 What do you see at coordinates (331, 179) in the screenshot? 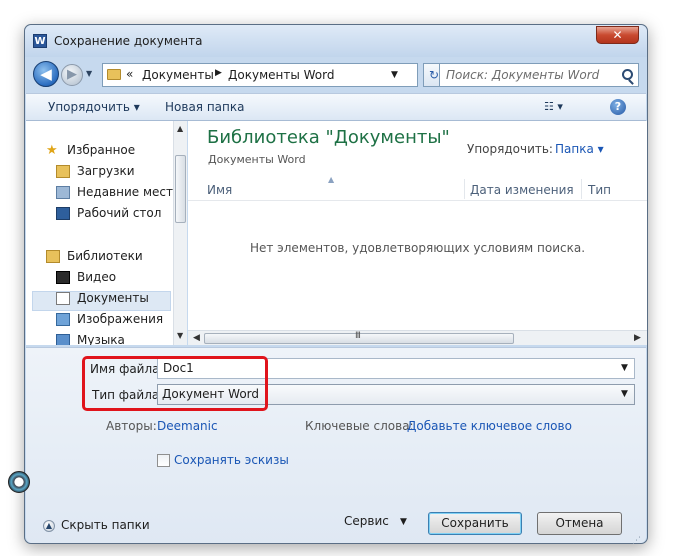
I see `sort-ascending-icon: ▲` at bounding box center [331, 179].